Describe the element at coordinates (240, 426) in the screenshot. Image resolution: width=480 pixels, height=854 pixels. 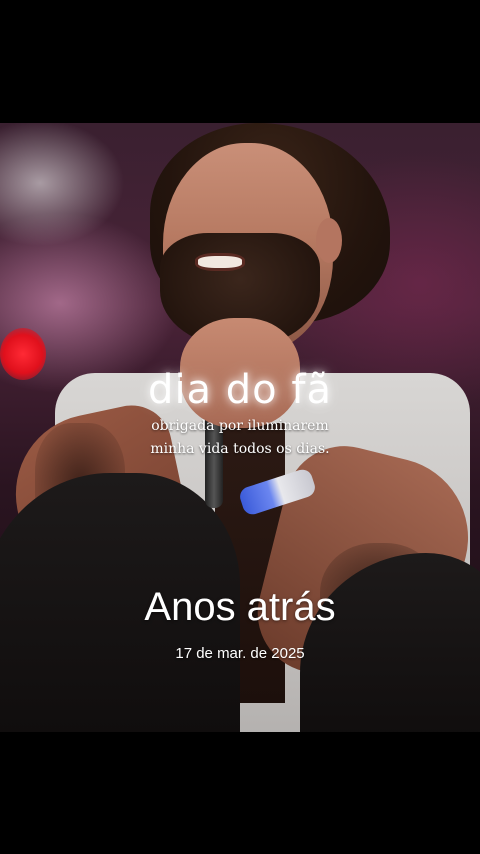
I see `overlay-caption-line-1: obrigada por iluminarem` at that location.